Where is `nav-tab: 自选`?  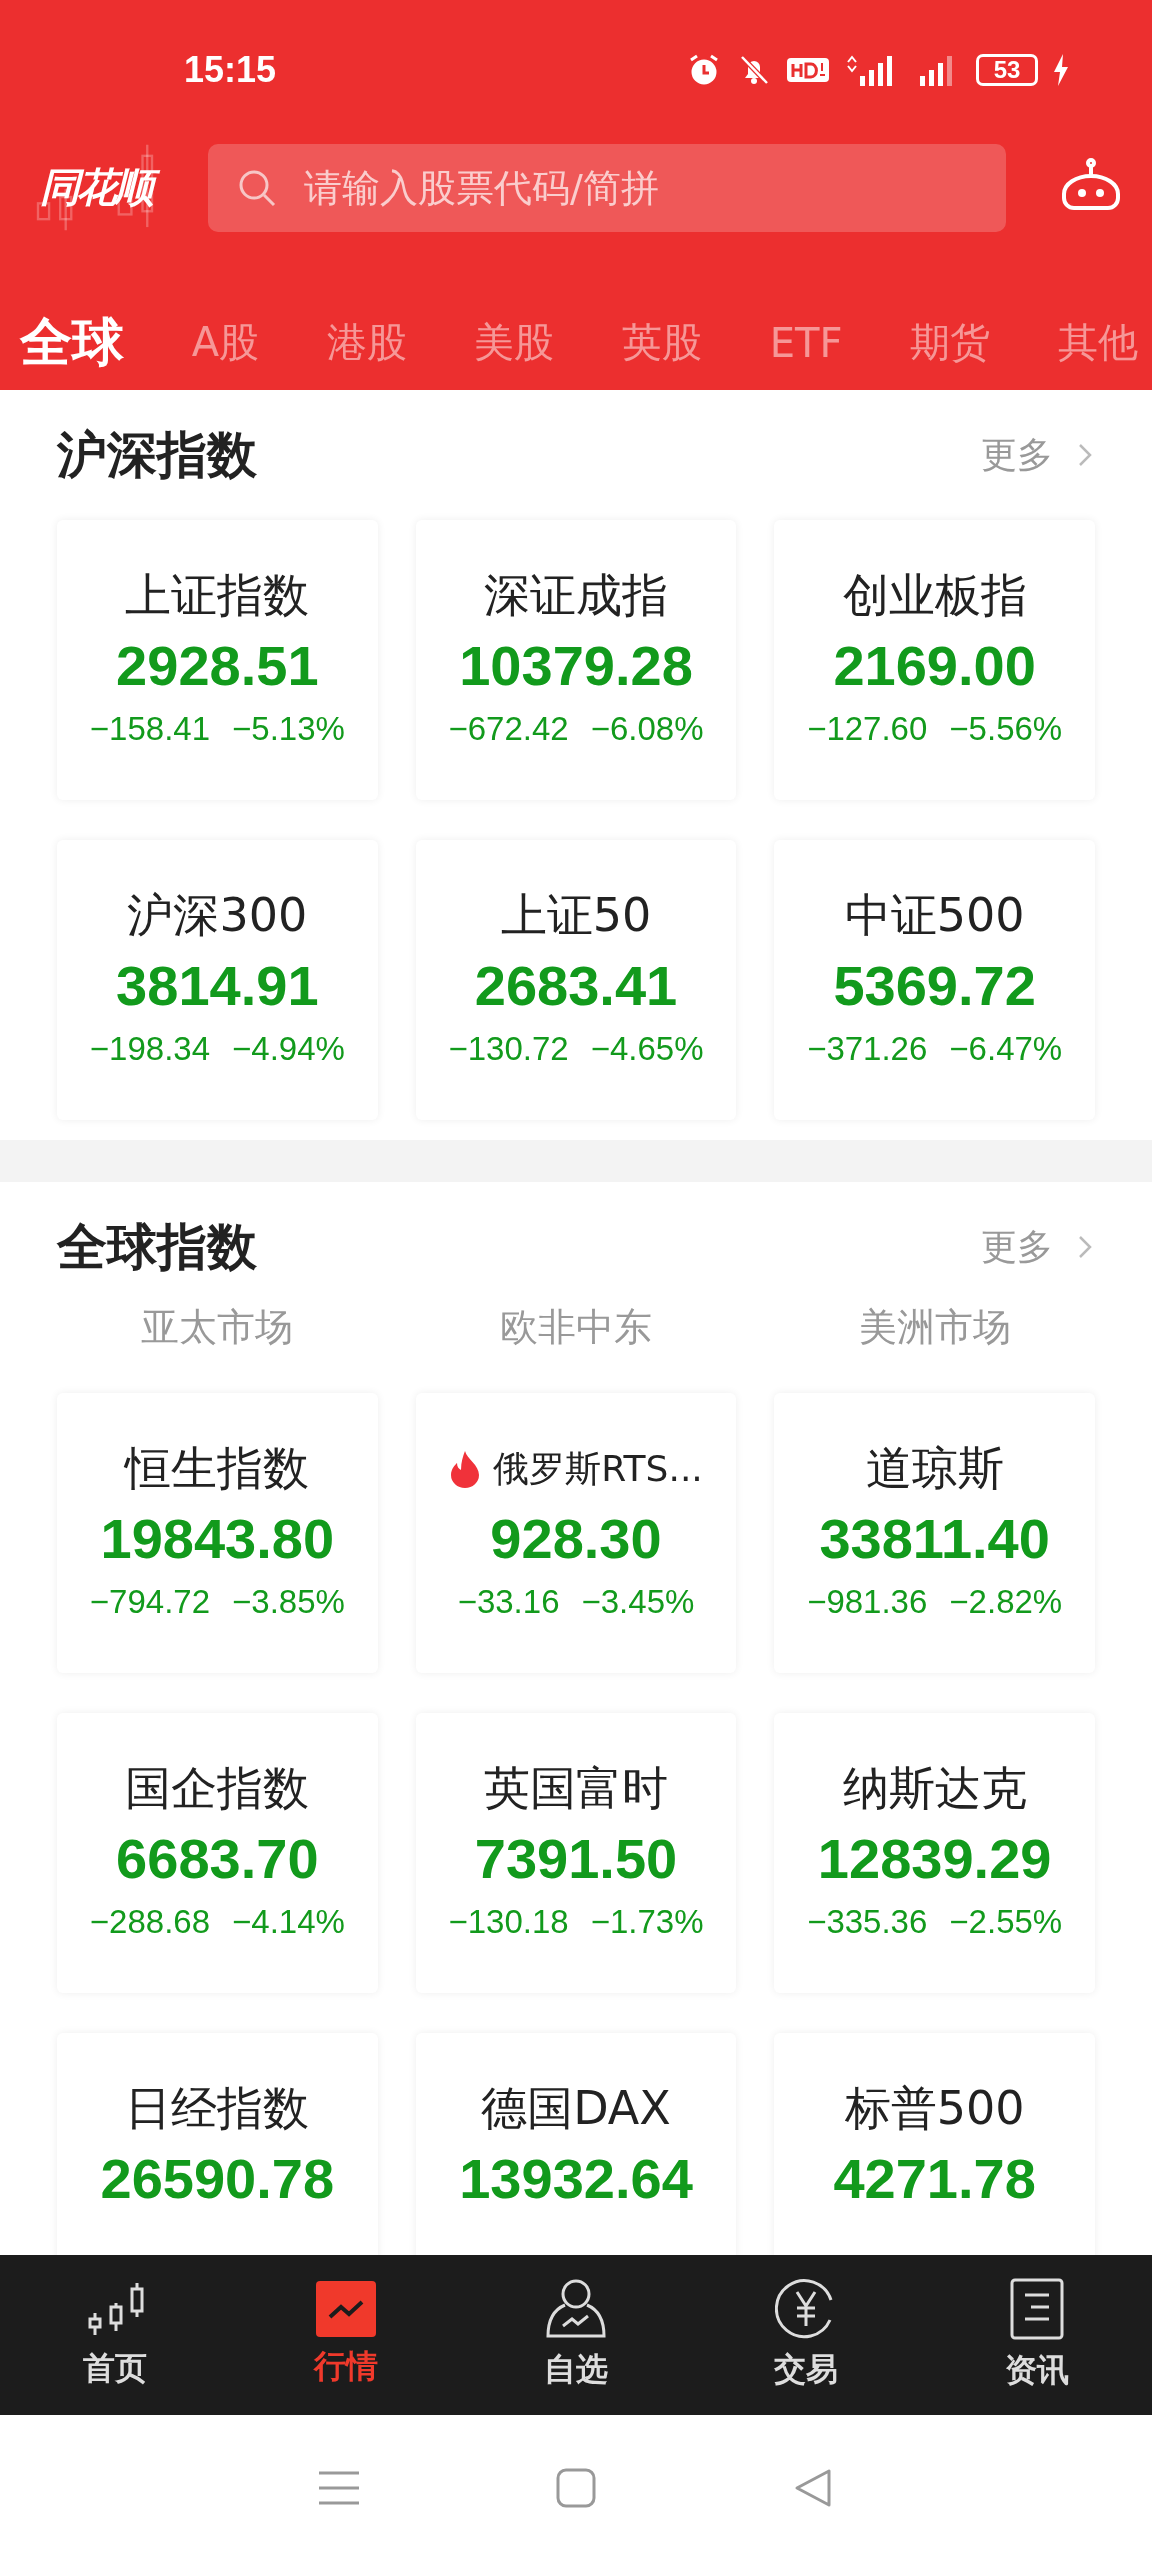 nav-tab: 自选 is located at coordinates (575, 2335).